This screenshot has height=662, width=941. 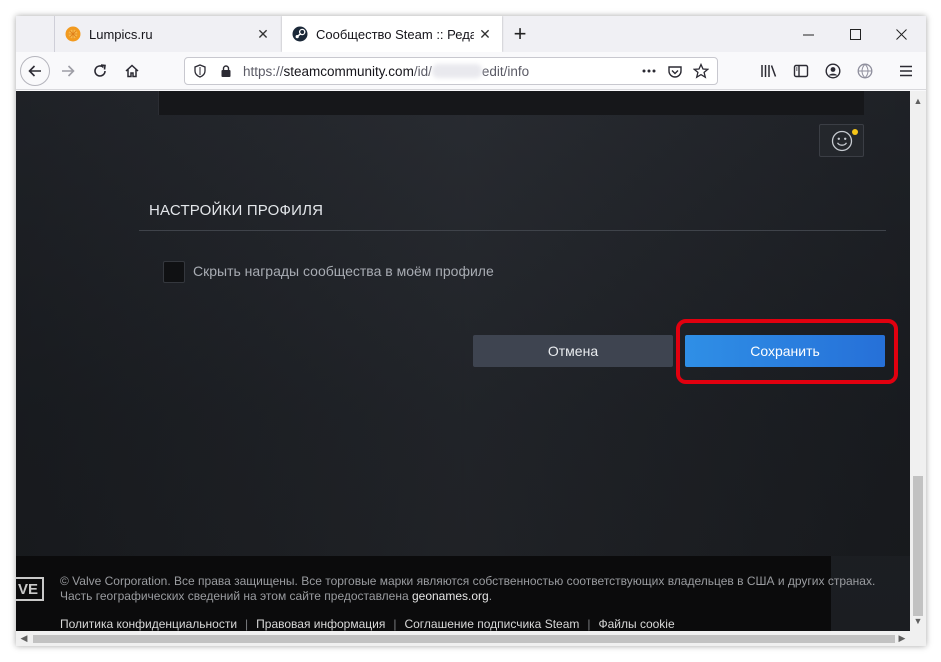 What do you see at coordinates (902, 638) in the screenshot?
I see `scroll-right-icon: ▶` at bounding box center [902, 638].